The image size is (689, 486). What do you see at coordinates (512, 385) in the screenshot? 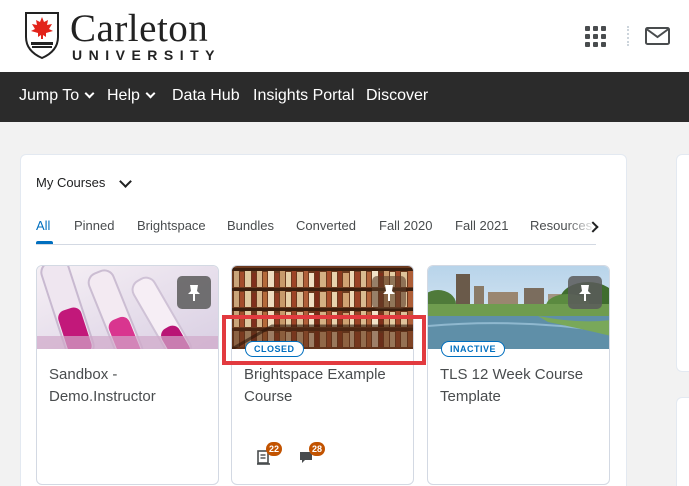
I see `course-title: TLS 12 Week Course Template` at bounding box center [512, 385].